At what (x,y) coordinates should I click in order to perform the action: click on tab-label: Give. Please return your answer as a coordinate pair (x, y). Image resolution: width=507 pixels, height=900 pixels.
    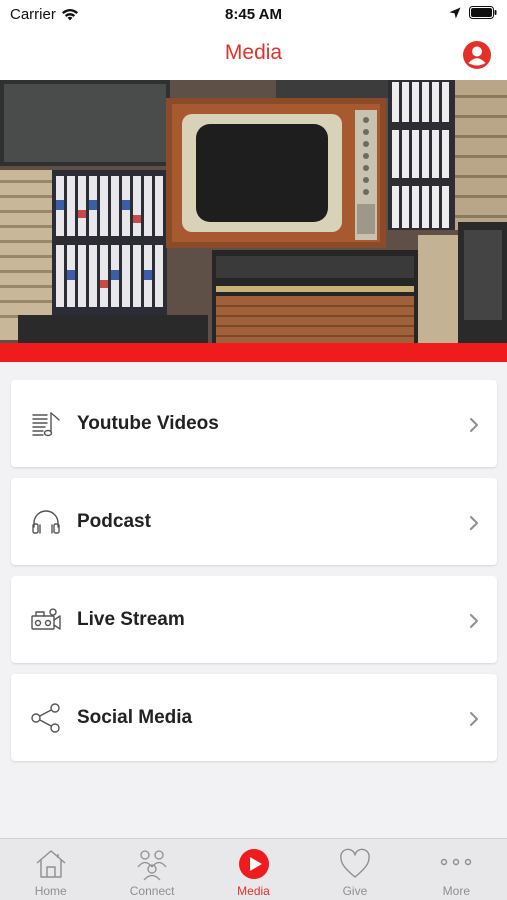
    Looking at the image, I should click on (355, 891).